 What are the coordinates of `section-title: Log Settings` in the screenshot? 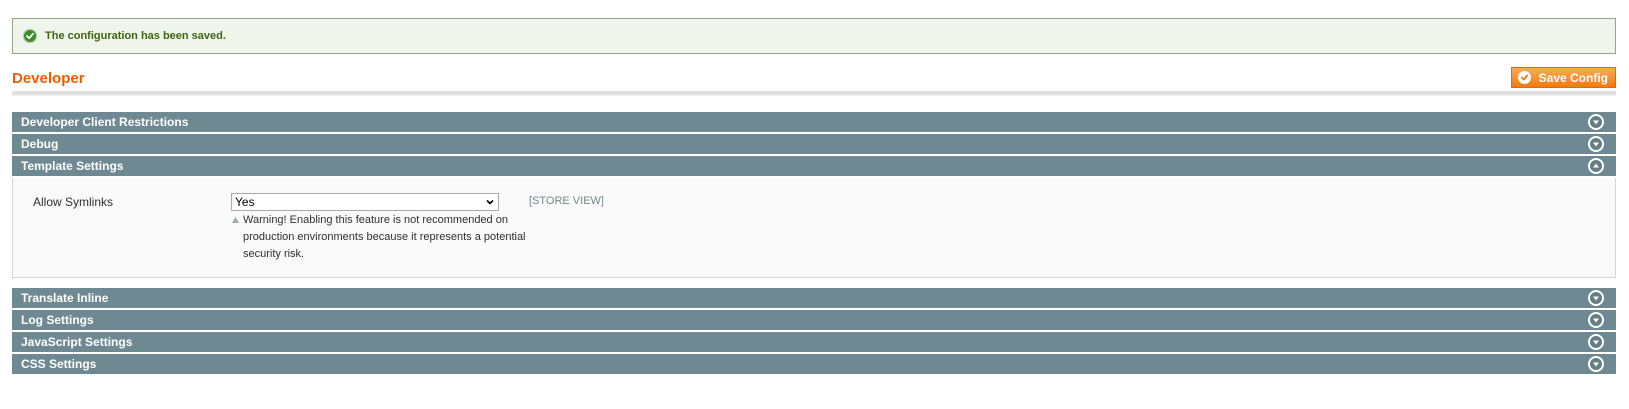 It's located at (57, 320).